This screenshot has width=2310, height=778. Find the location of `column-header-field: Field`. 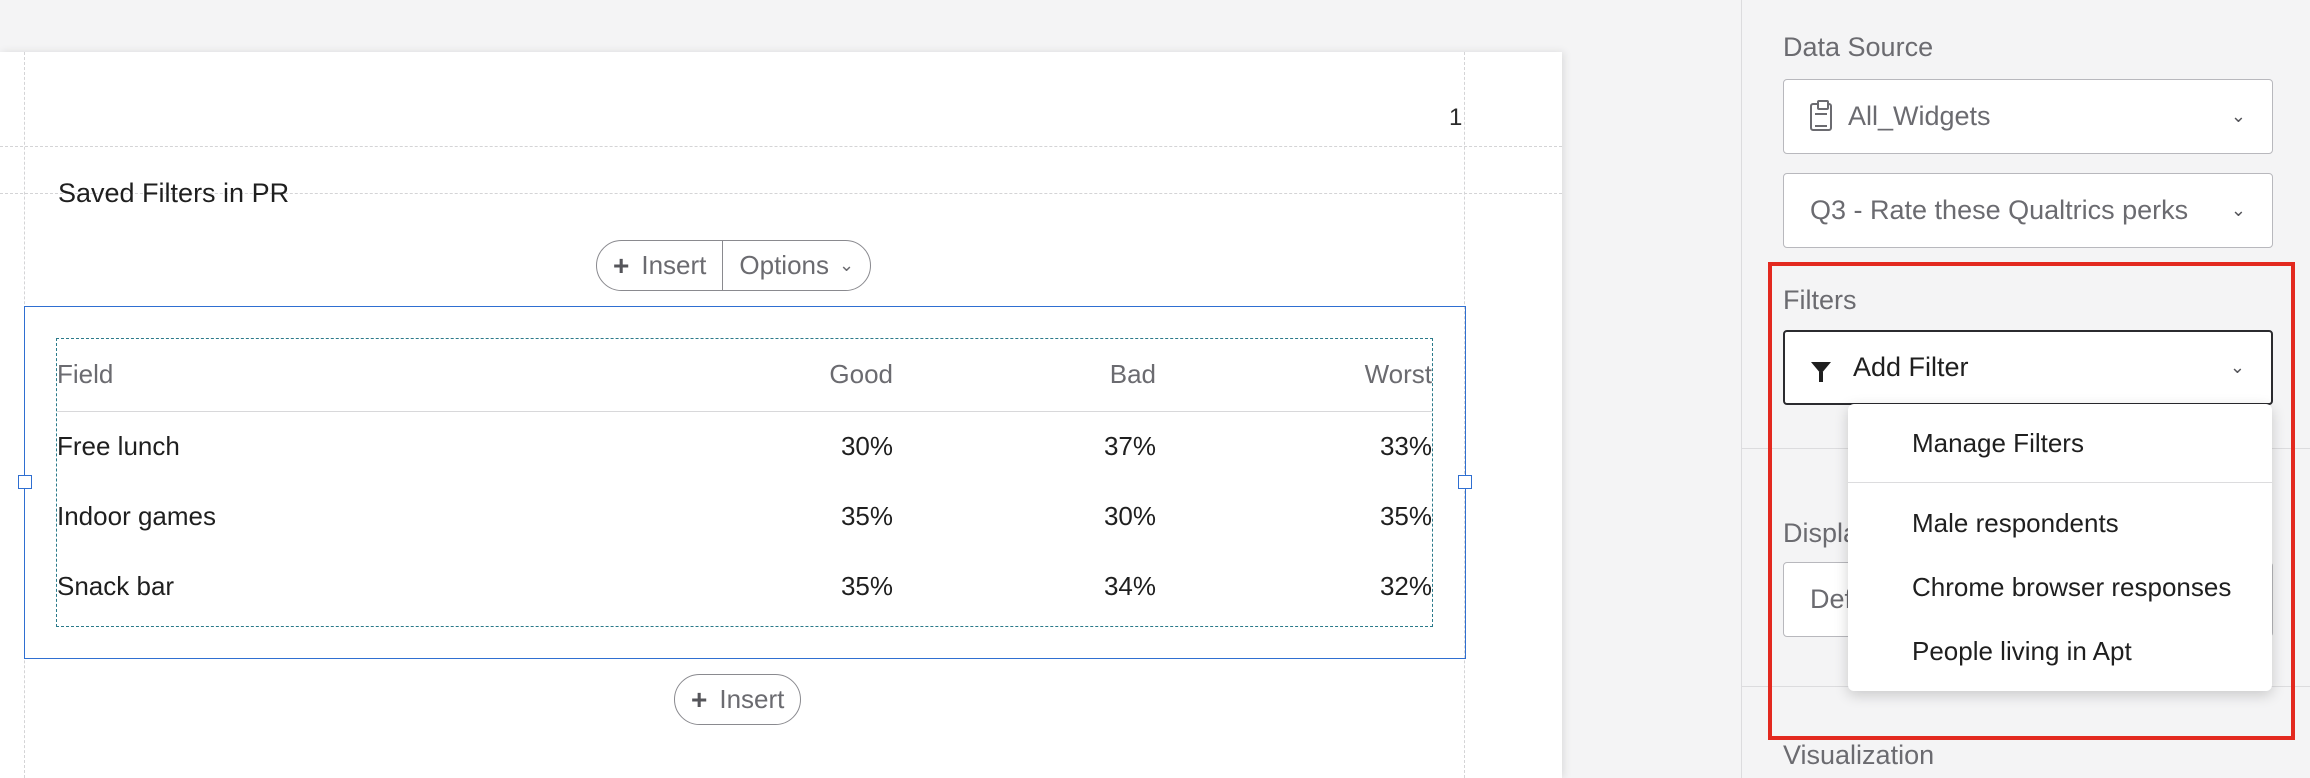

column-header-field: Field is located at coordinates (317, 375).